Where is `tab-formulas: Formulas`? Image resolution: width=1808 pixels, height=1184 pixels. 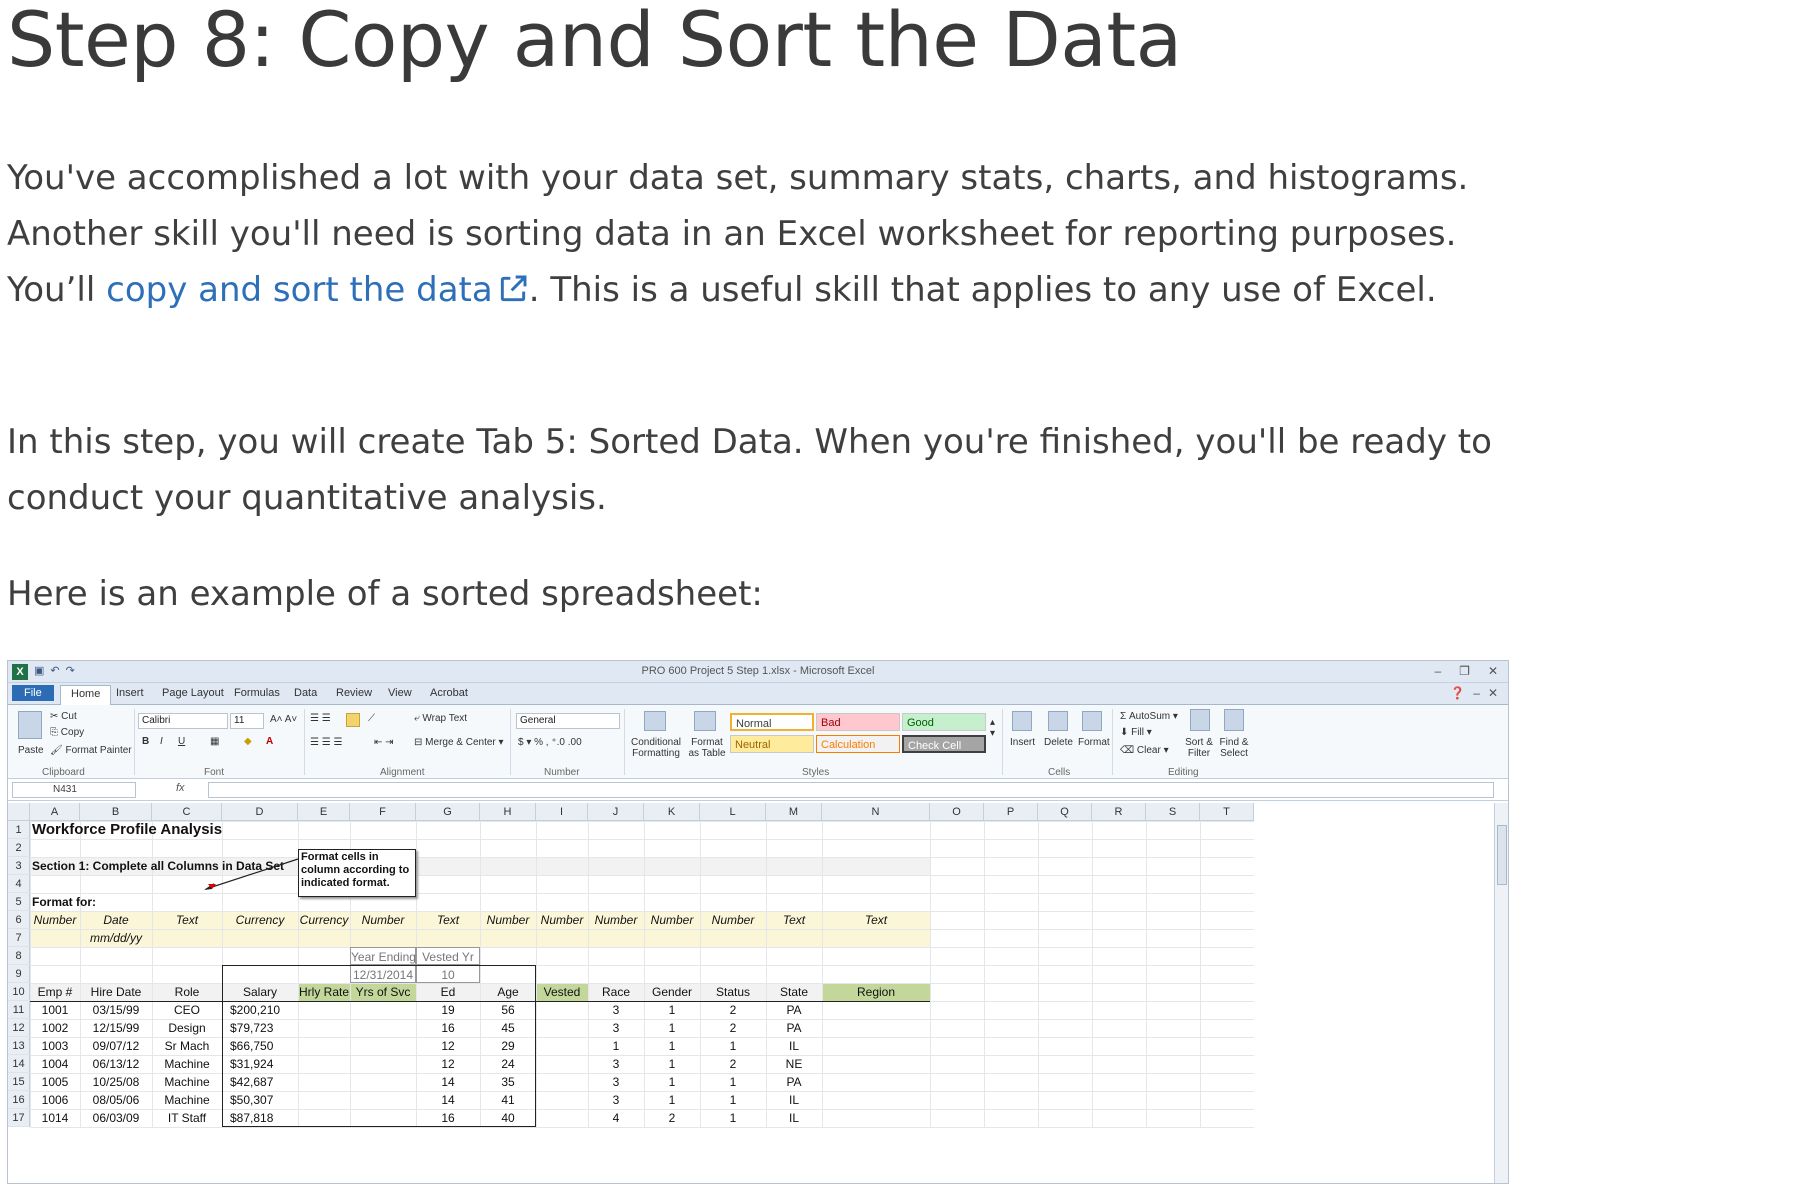
tab-formulas: Formulas is located at coordinates (257, 693).